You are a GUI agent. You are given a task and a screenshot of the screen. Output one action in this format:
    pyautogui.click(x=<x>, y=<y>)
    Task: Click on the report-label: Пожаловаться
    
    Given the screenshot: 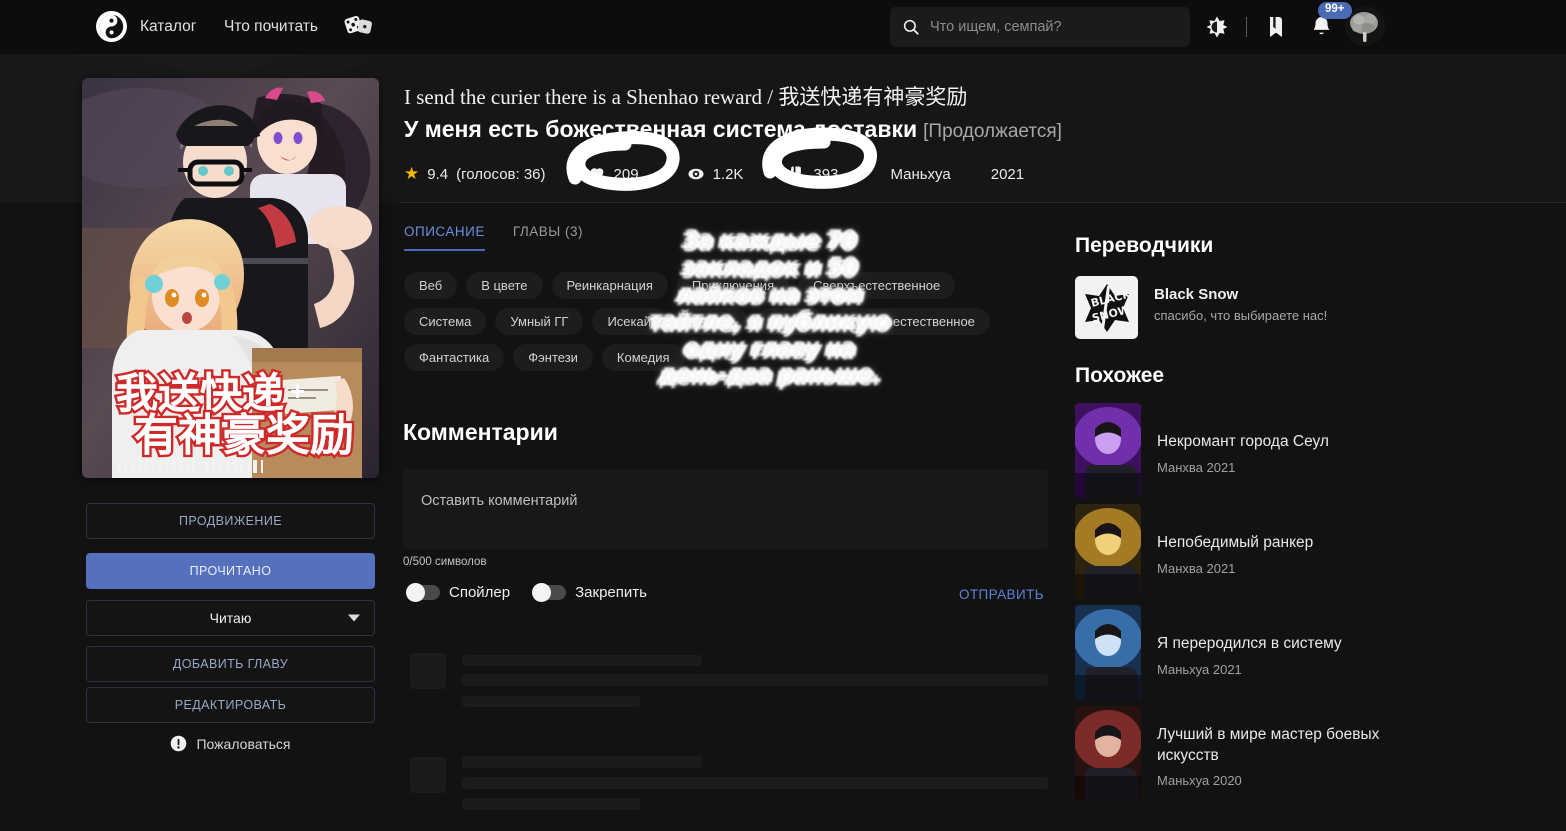 What is the action you would take?
    pyautogui.click(x=243, y=743)
    